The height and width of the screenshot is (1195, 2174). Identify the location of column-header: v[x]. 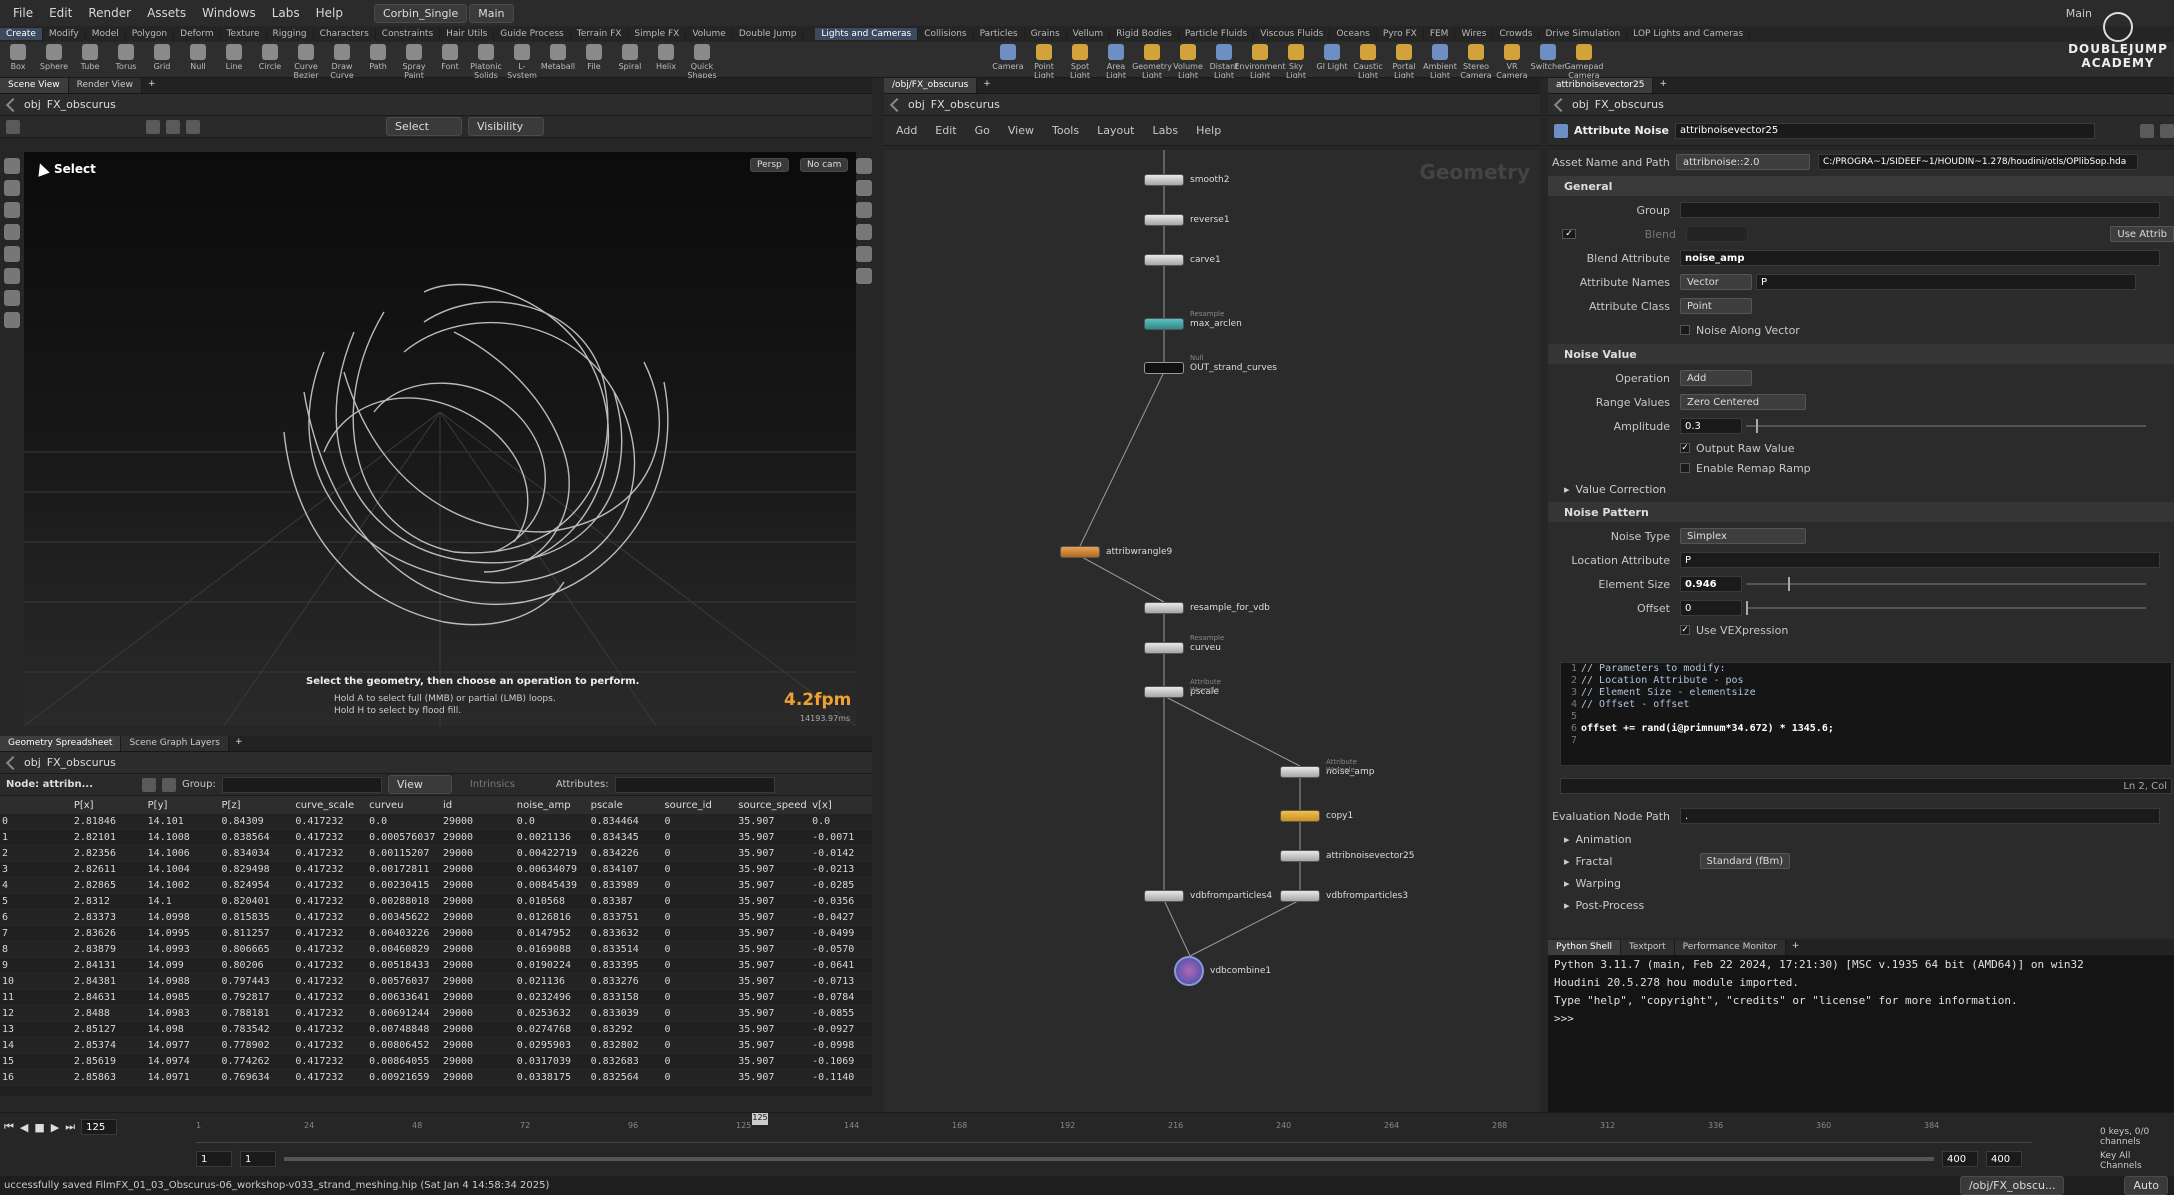
(842, 805).